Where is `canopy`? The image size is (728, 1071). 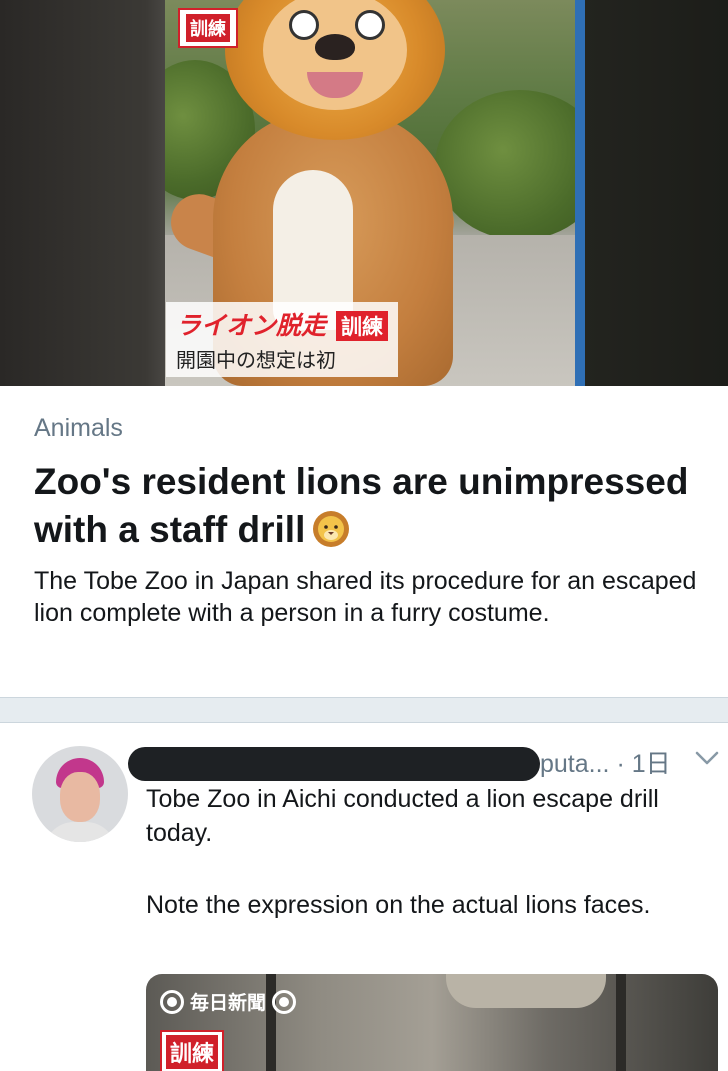
canopy is located at coordinates (526, 991).